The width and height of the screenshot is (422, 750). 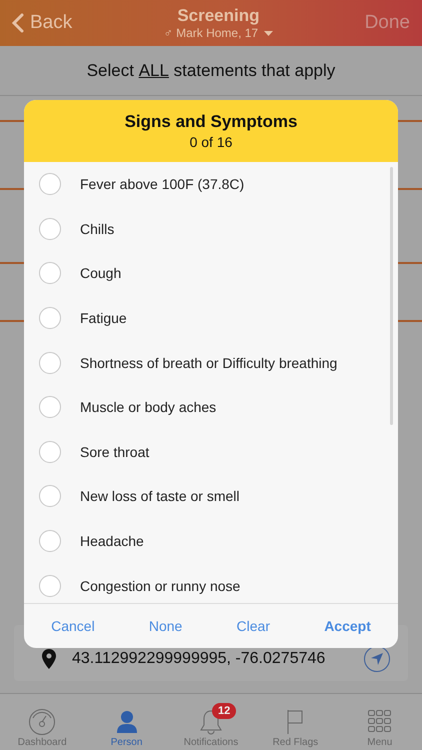 What do you see at coordinates (199, 659) in the screenshot?
I see `coordinates-text: 43.112992299999995, -76.0275746` at bounding box center [199, 659].